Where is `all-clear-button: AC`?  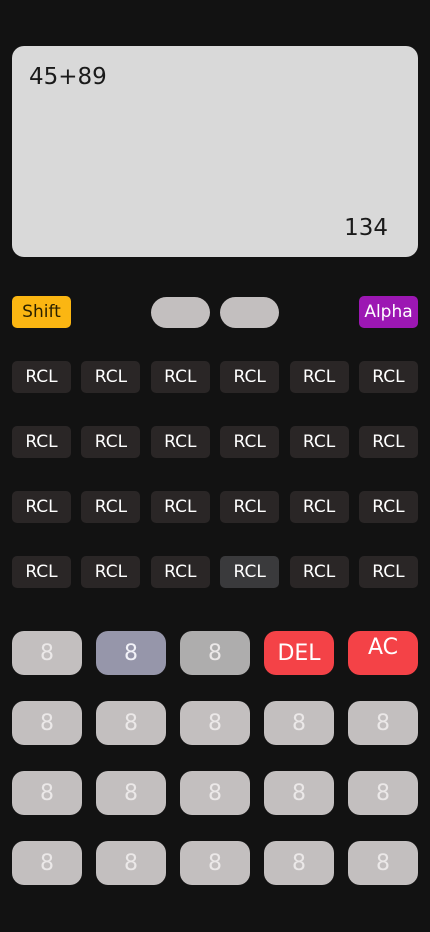 all-clear-button: AC is located at coordinates (383, 653).